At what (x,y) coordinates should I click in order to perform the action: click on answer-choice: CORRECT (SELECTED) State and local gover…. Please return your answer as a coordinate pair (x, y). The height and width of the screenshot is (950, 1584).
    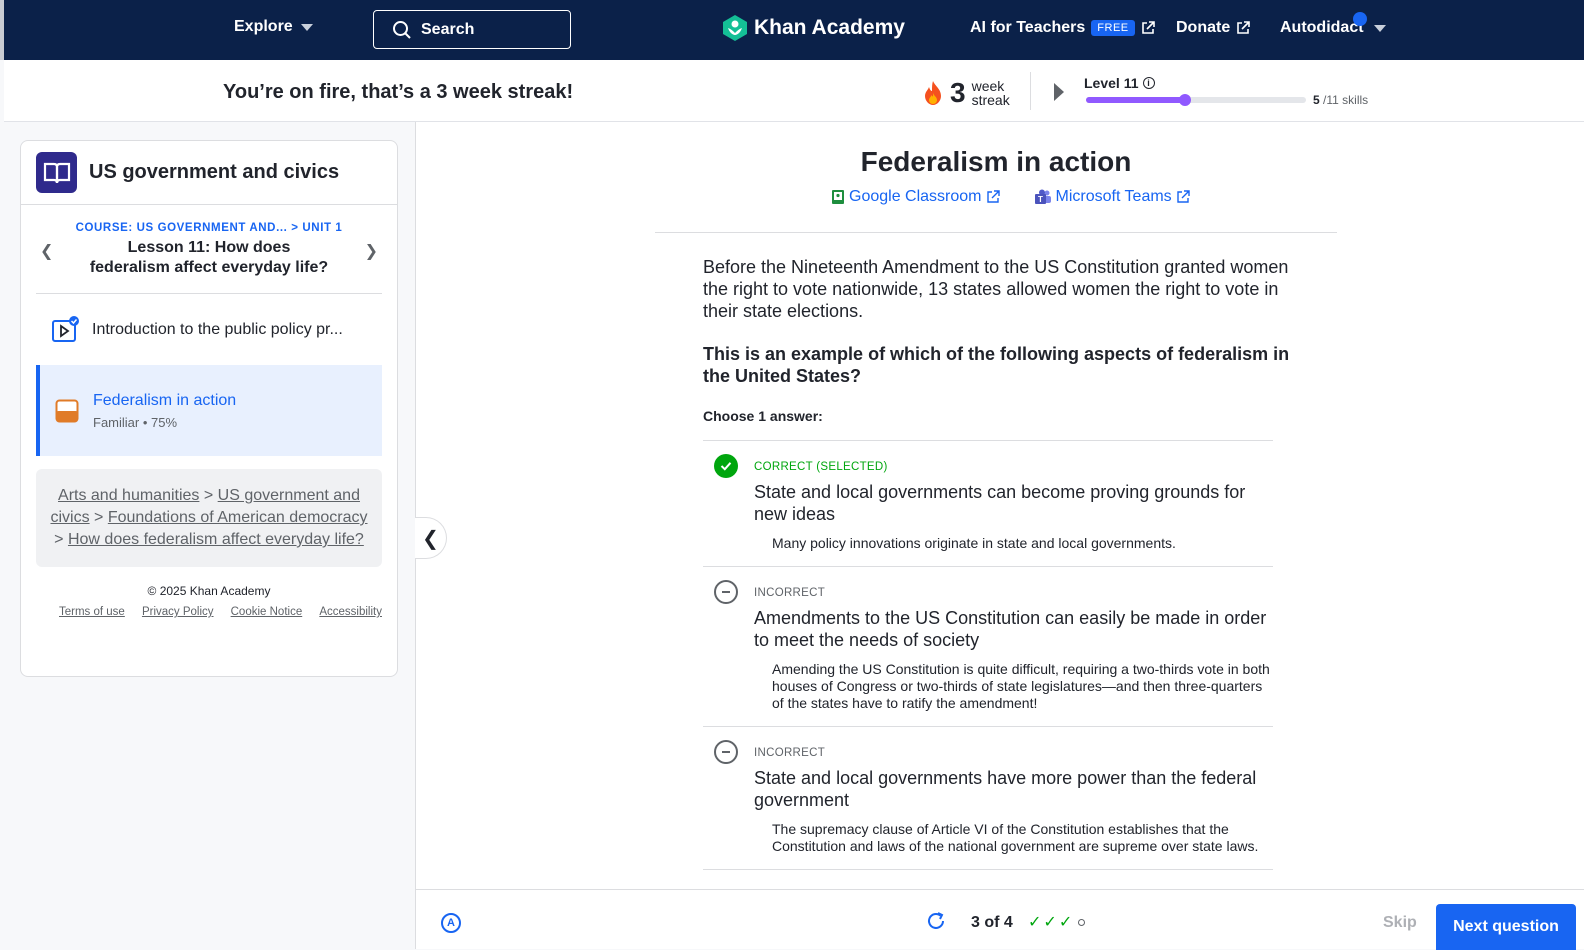
    Looking at the image, I should click on (988, 504).